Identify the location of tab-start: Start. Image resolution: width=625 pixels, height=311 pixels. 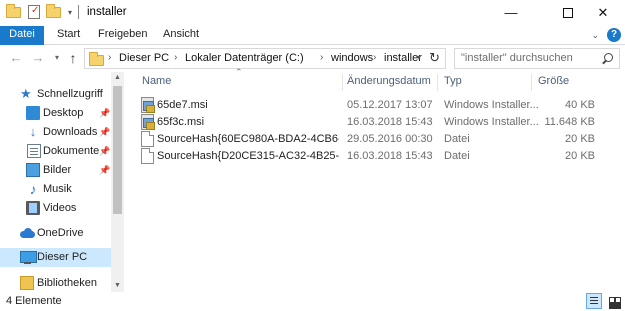
(68, 35).